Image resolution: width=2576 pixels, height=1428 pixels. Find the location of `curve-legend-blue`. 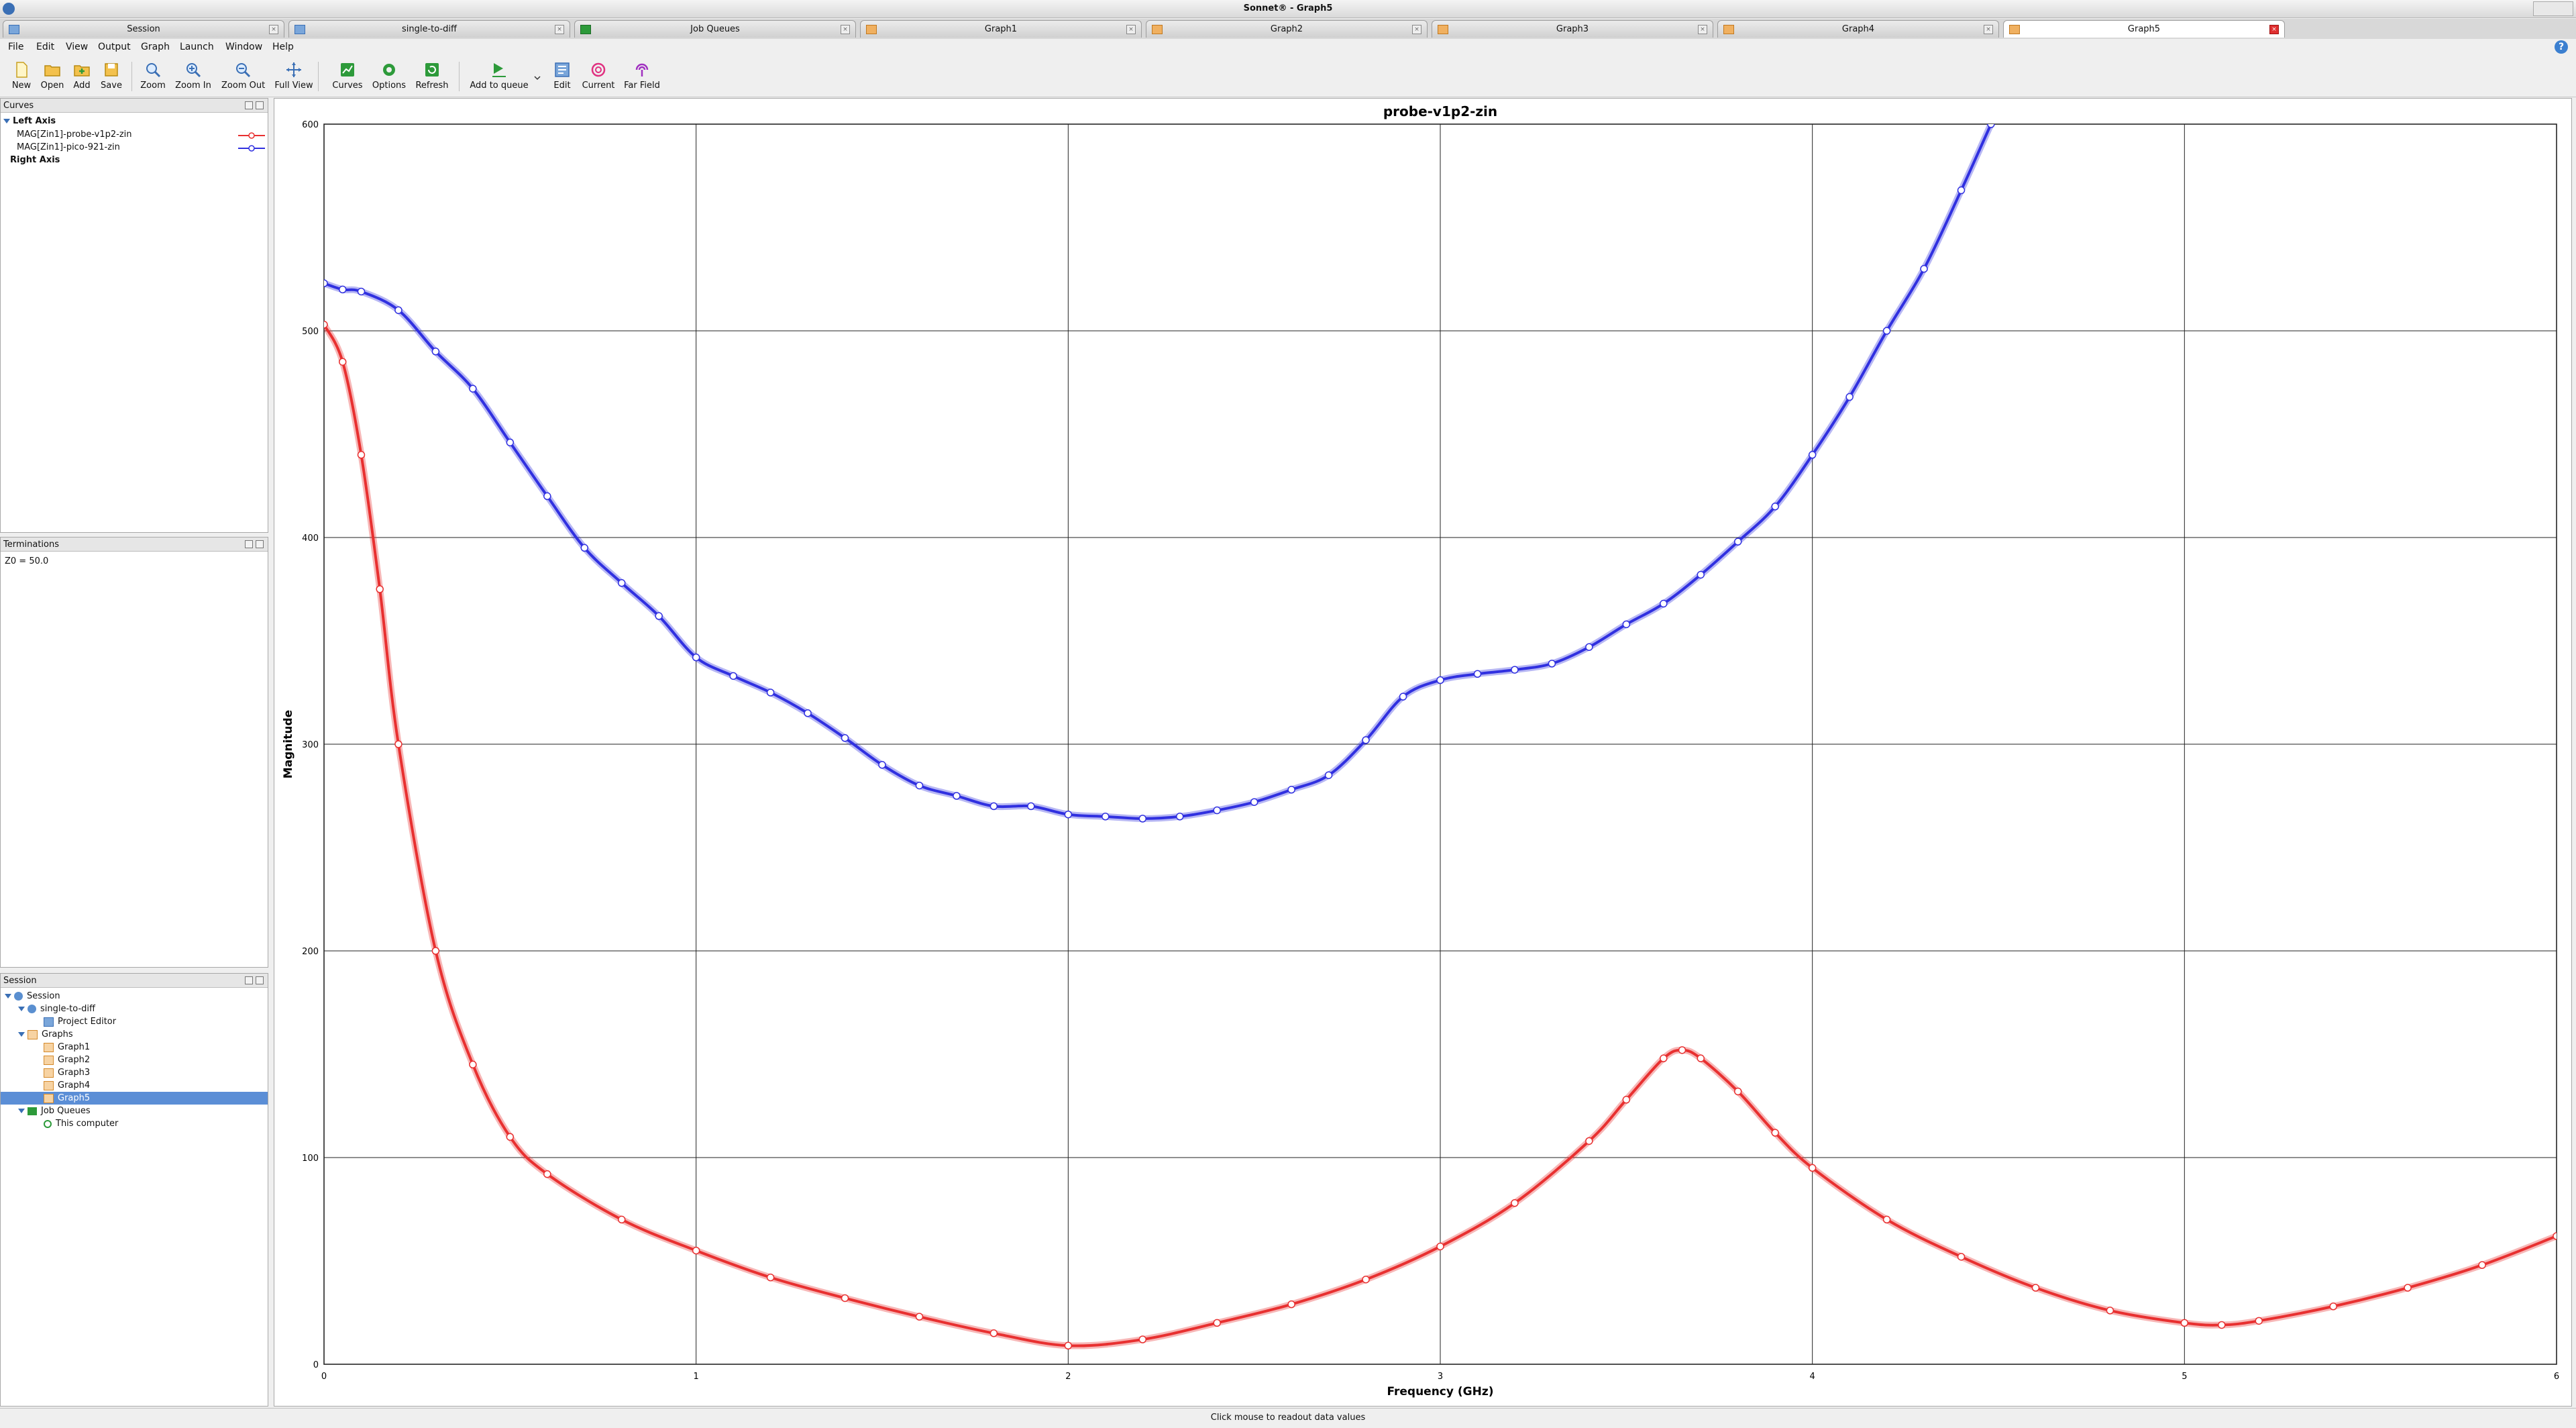

curve-legend-blue is located at coordinates (251, 148).